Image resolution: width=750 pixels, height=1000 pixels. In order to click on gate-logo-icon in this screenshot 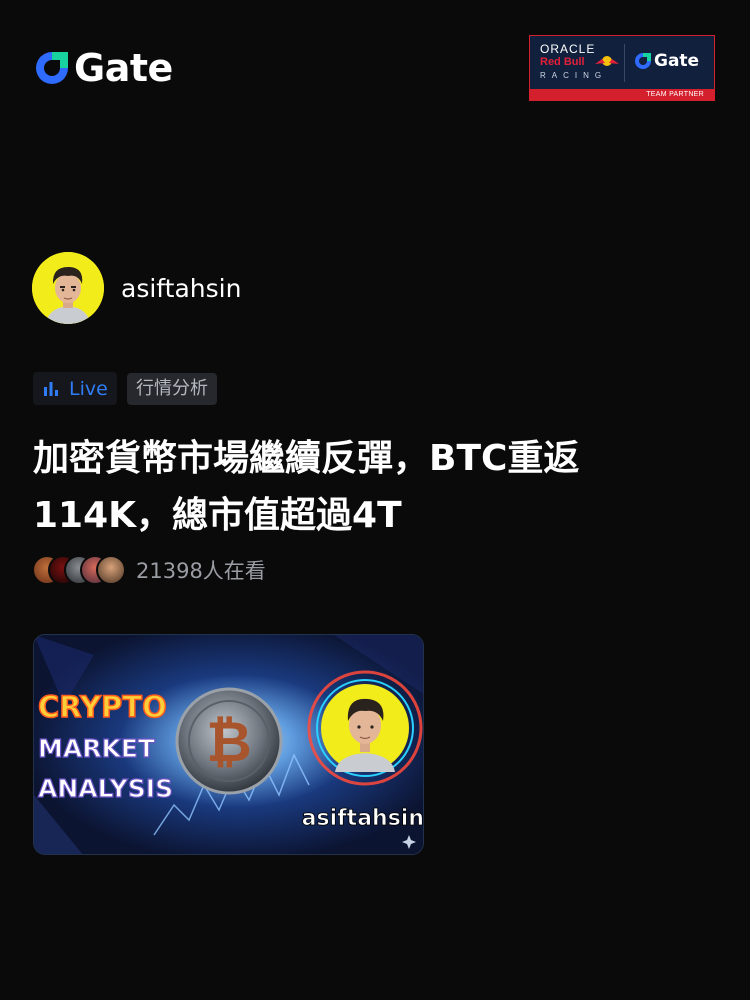, I will do `click(52, 68)`.